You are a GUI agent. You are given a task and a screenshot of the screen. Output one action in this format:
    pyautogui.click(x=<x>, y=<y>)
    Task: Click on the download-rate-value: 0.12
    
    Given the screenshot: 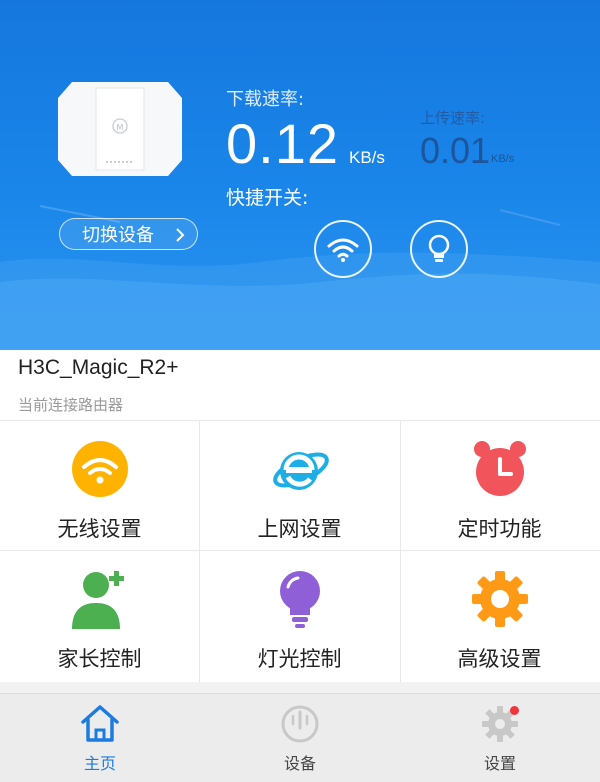 What is the action you would take?
    pyautogui.click(x=282, y=143)
    